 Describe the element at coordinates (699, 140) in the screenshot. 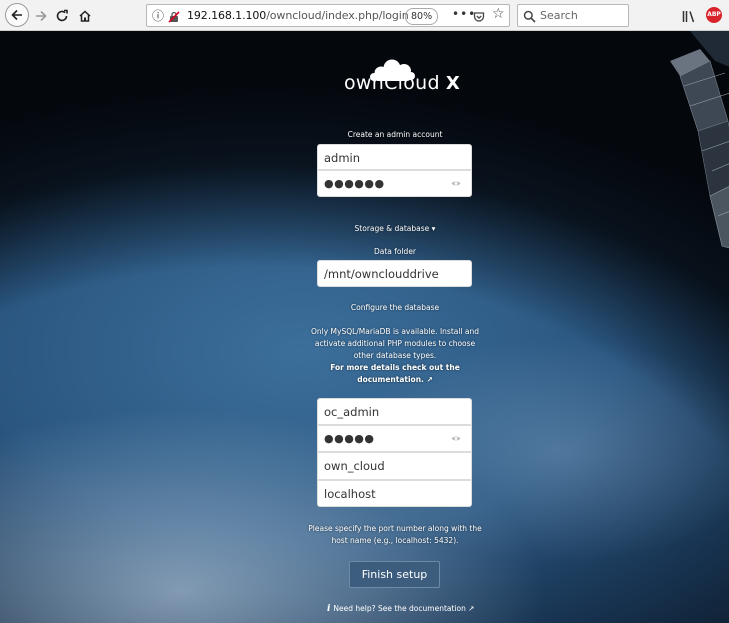

I see `satellite-image` at that location.